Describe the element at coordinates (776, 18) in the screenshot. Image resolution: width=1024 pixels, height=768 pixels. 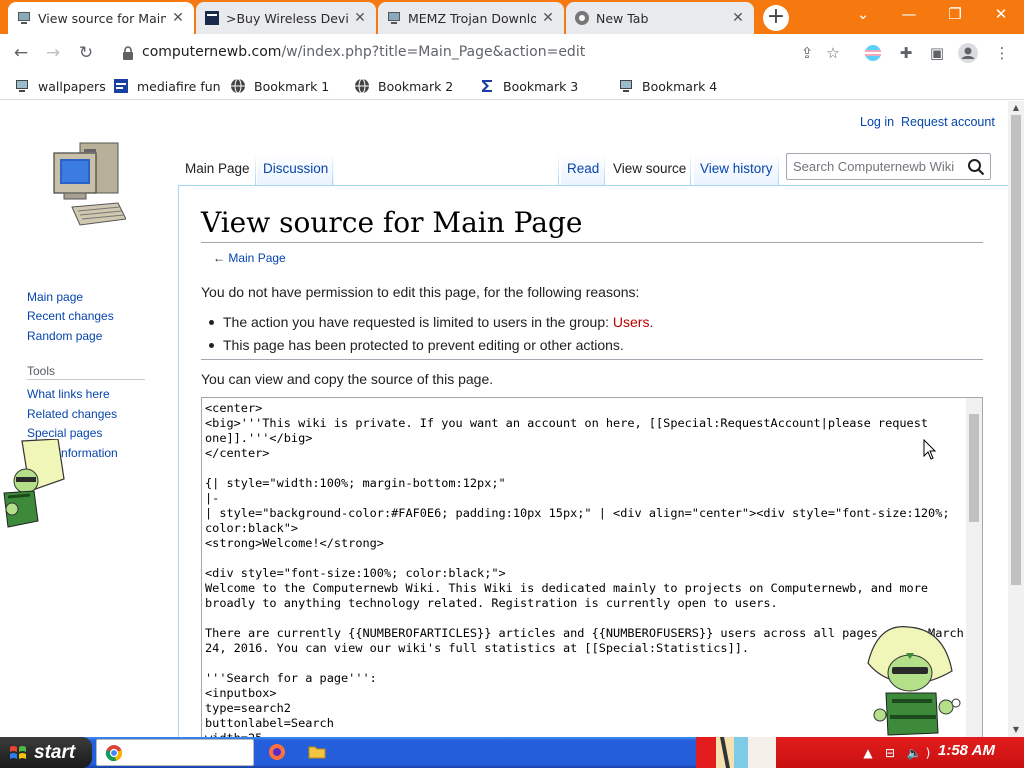
I see `new-tab-button: +` at that location.